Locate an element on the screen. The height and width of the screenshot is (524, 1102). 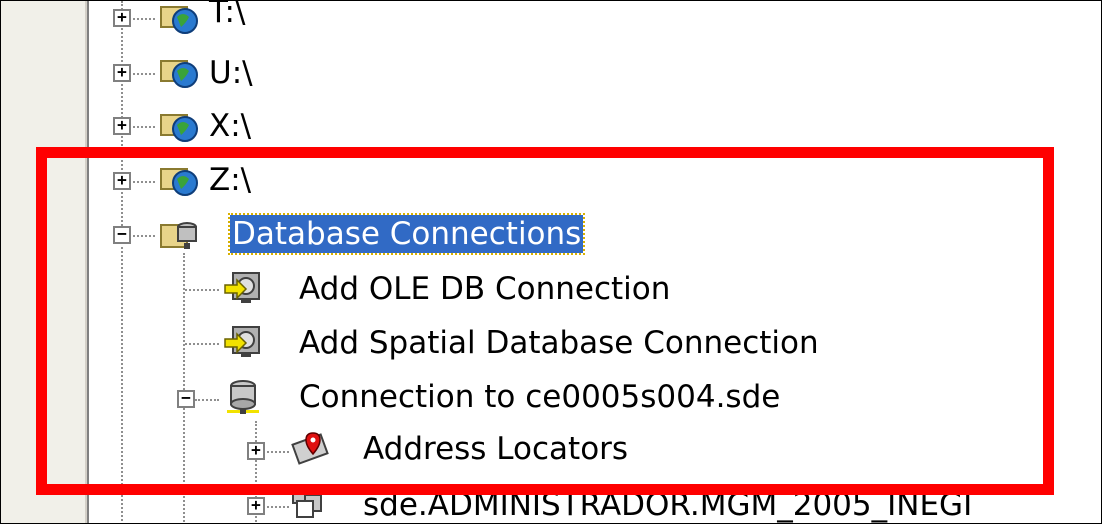
expand-u-drive-button: + is located at coordinates (122, 72).